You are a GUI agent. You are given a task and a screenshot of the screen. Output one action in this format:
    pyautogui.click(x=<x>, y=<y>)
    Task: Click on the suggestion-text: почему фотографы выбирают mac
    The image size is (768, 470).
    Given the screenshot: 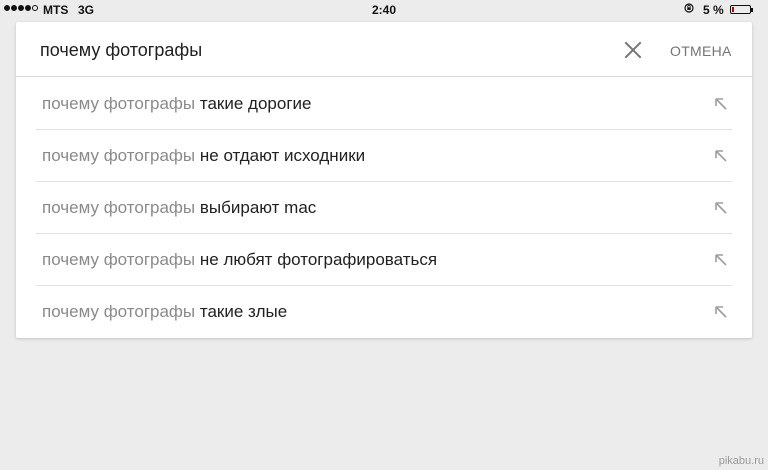 What is the action you would take?
    pyautogui.click(x=179, y=208)
    